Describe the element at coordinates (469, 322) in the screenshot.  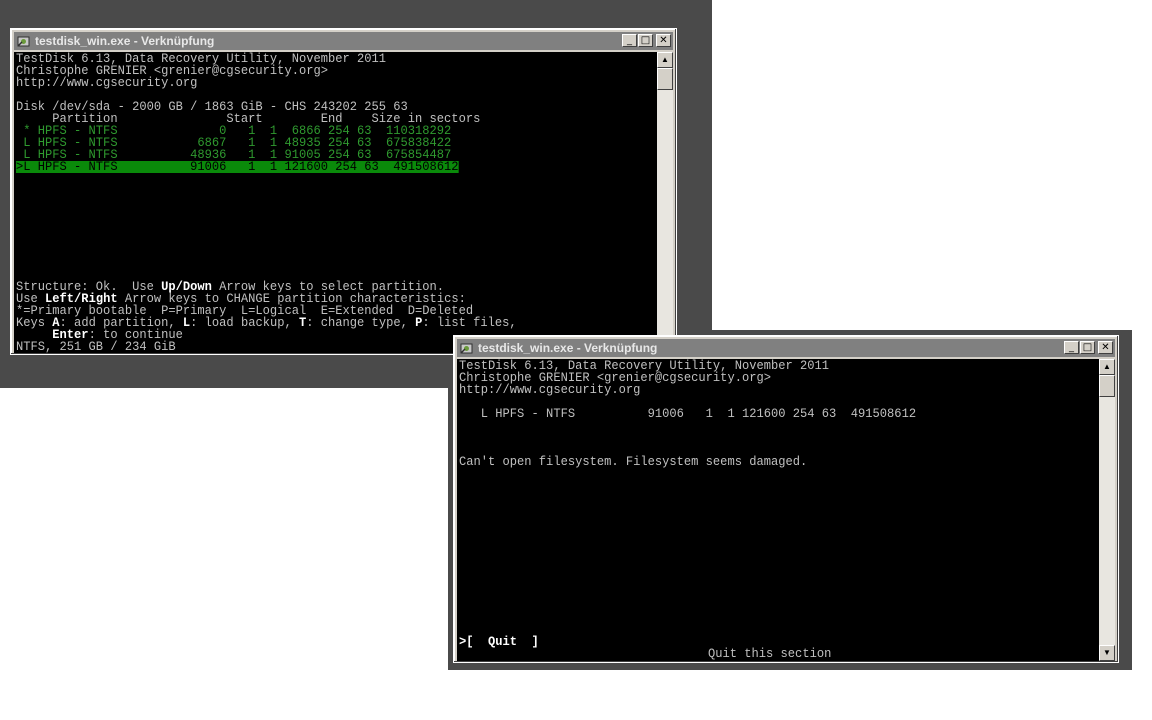
I see `help-text: : list files,` at that location.